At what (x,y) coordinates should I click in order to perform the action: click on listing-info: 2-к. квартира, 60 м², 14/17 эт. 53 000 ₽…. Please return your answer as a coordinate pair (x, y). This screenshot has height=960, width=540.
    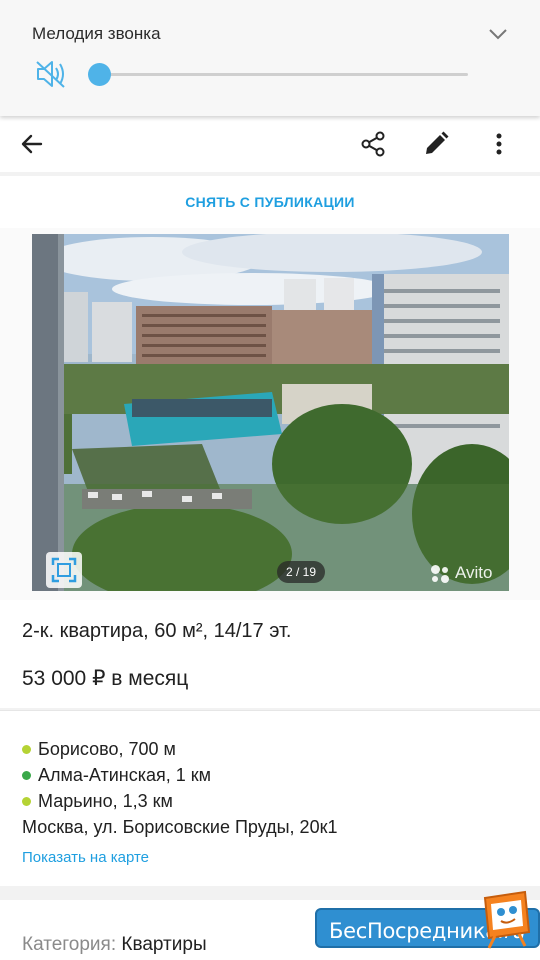
    Looking at the image, I should click on (270, 654).